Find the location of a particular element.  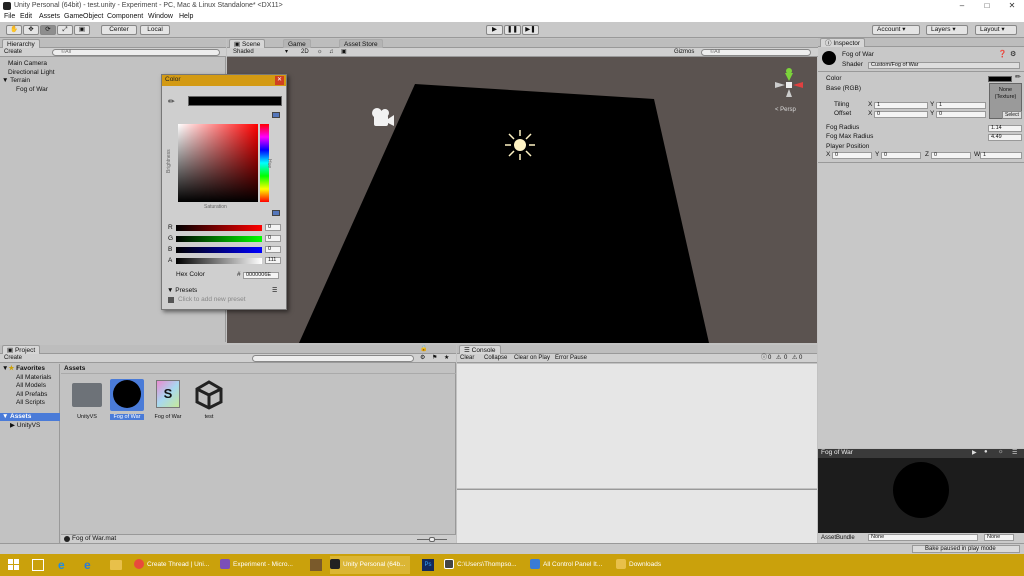

layers-dropdown: Layers ▾ is located at coordinates (947, 30).